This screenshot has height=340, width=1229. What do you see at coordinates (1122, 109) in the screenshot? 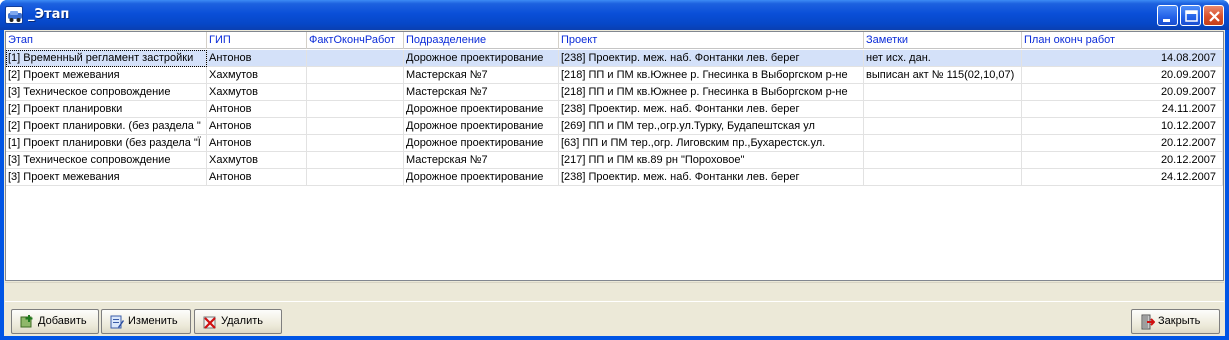
I see `cell-plan-end: 24.11.2007` at bounding box center [1122, 109].